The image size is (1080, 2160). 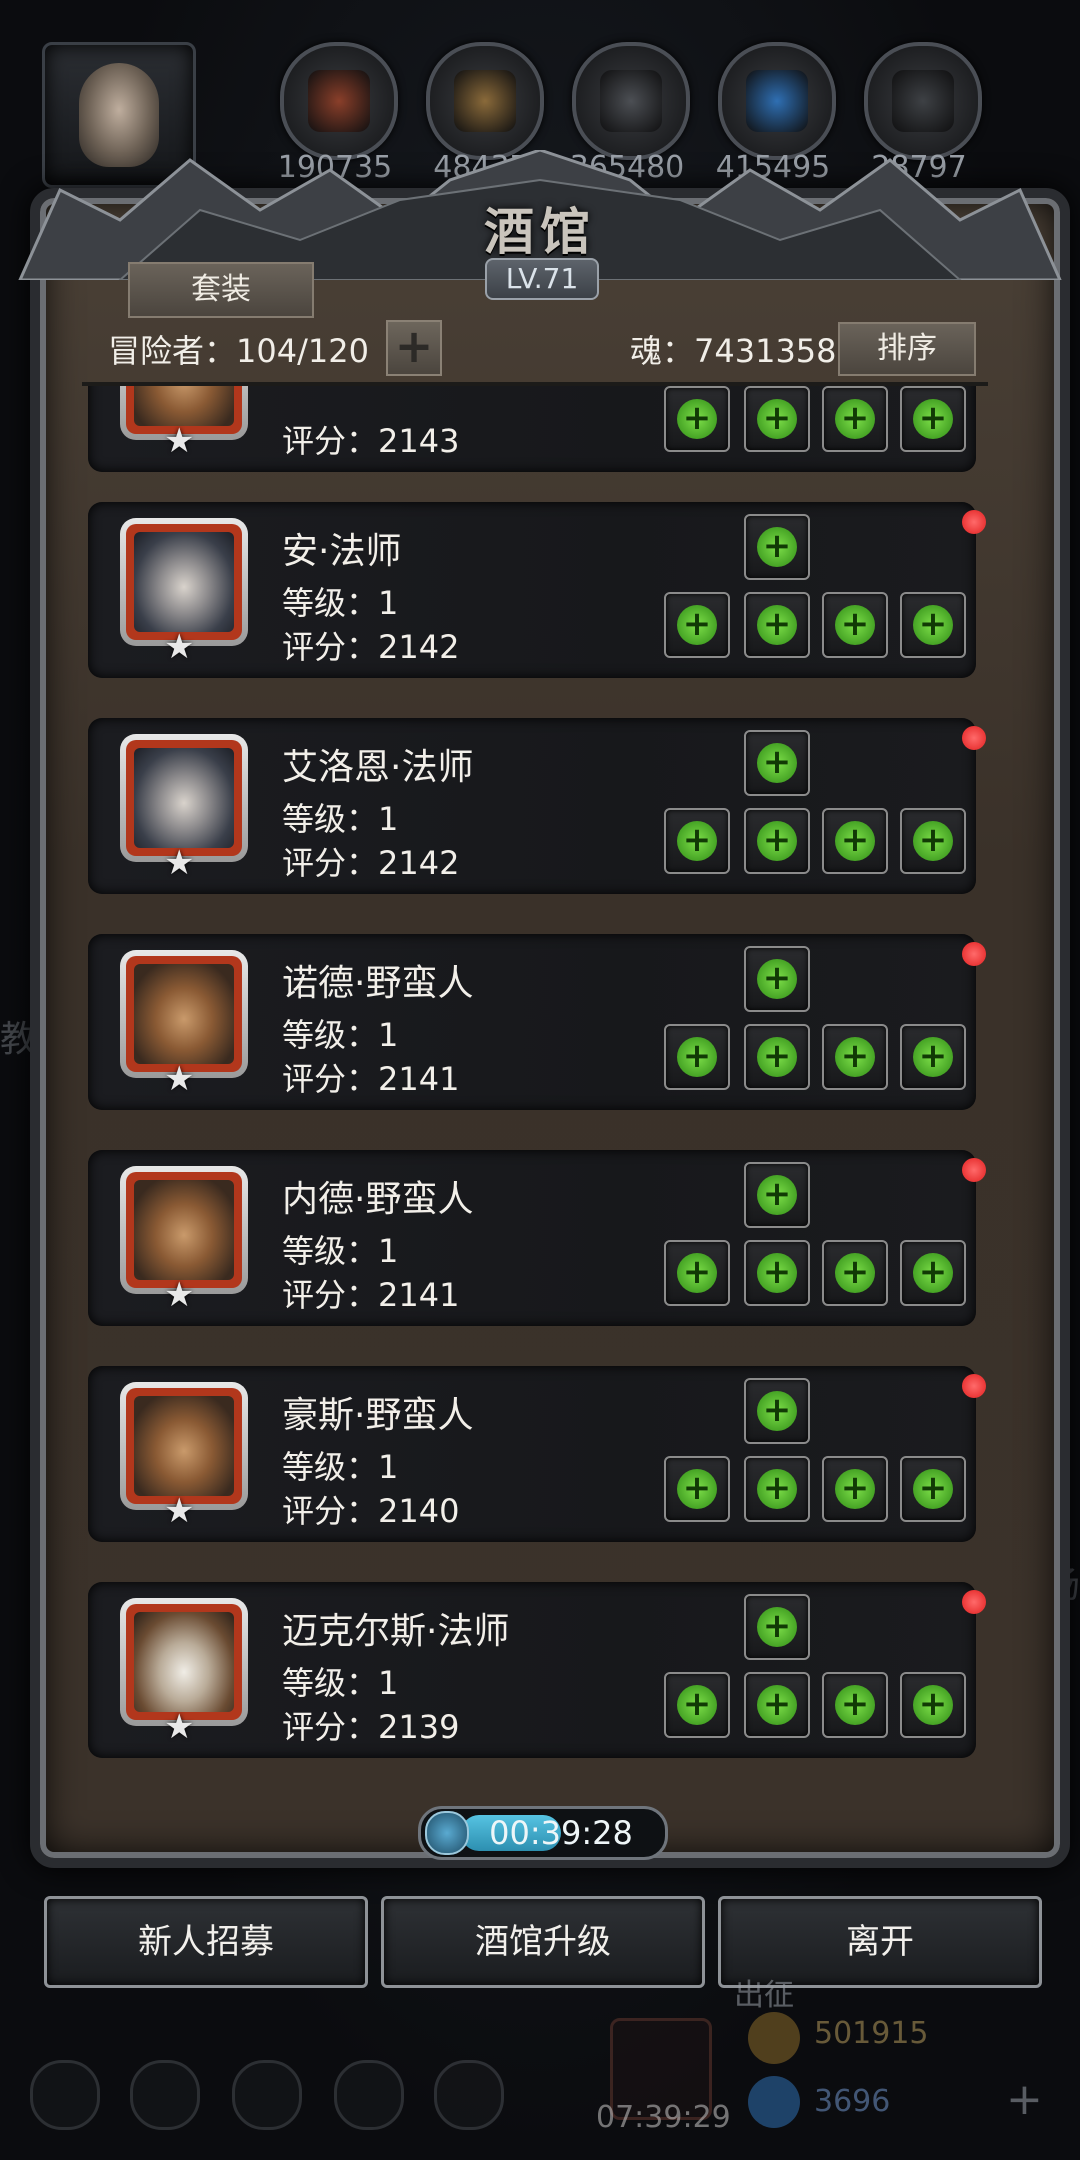 What do you see at coordinates (733, 351) in the screenshot?
I see `soul-count: 魂：7431358` at bounding box center [733, 351].